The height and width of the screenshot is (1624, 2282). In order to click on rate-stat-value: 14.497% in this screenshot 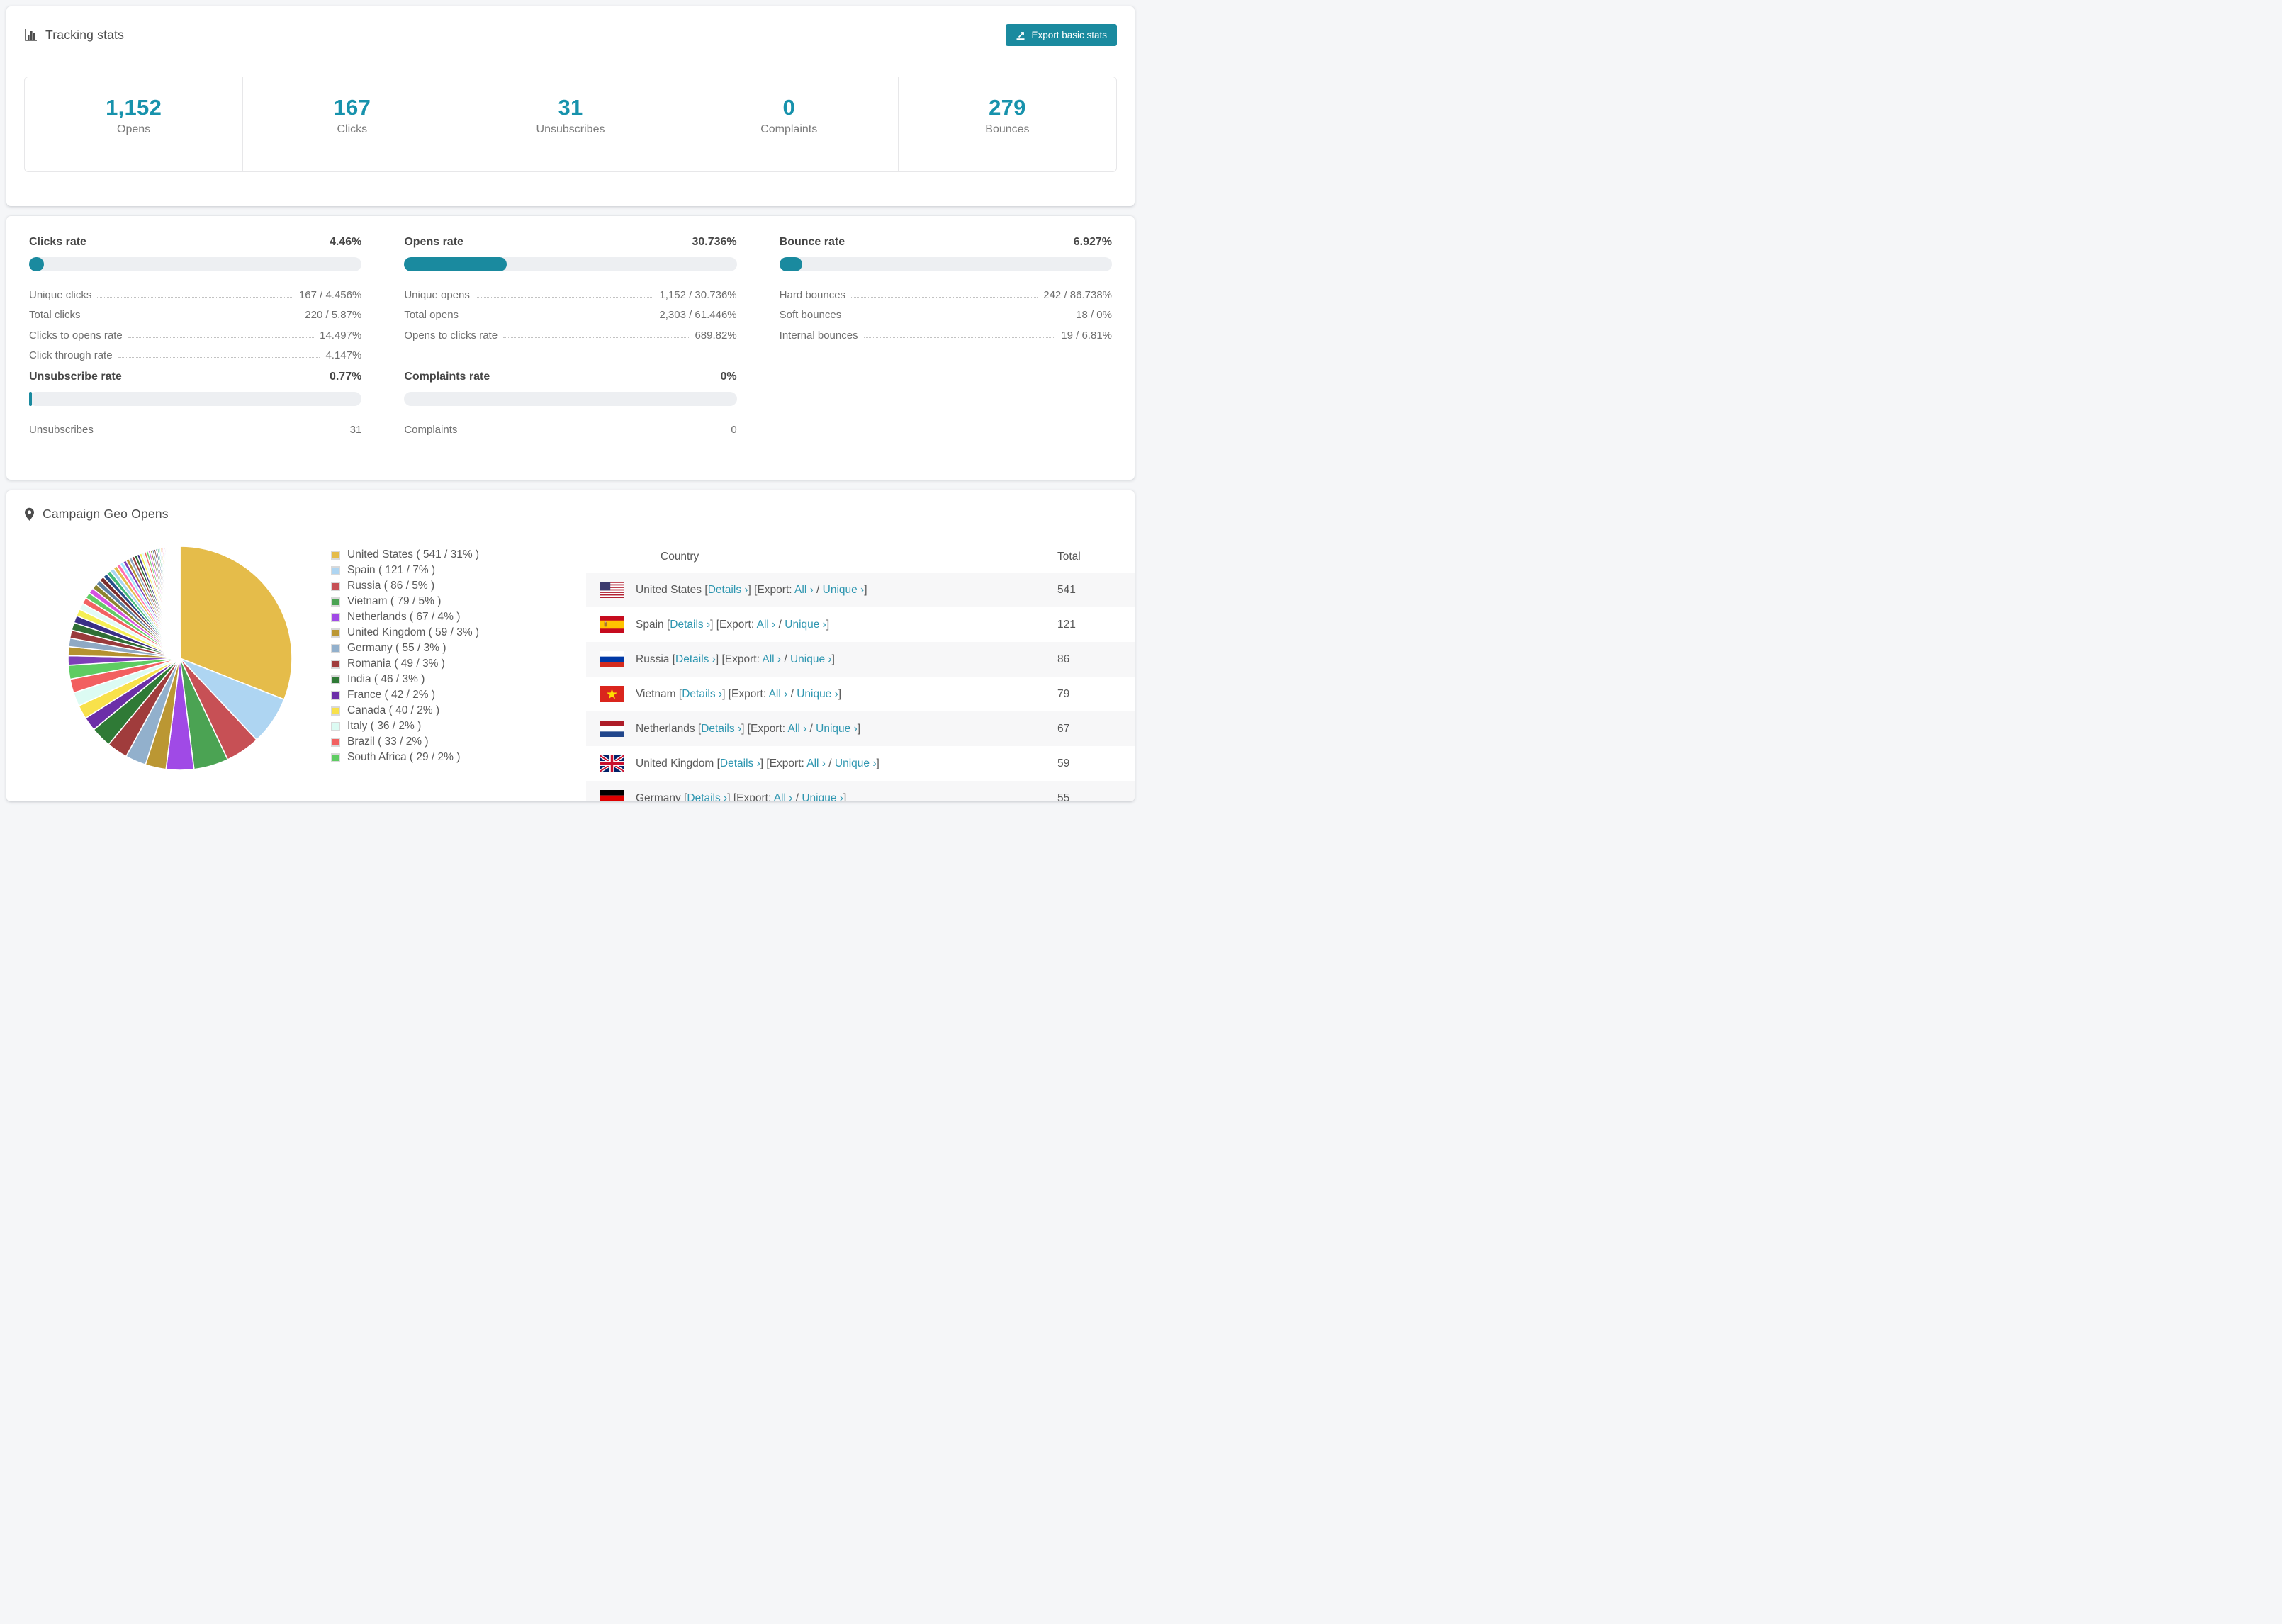, I will do `click(341, 336)`.